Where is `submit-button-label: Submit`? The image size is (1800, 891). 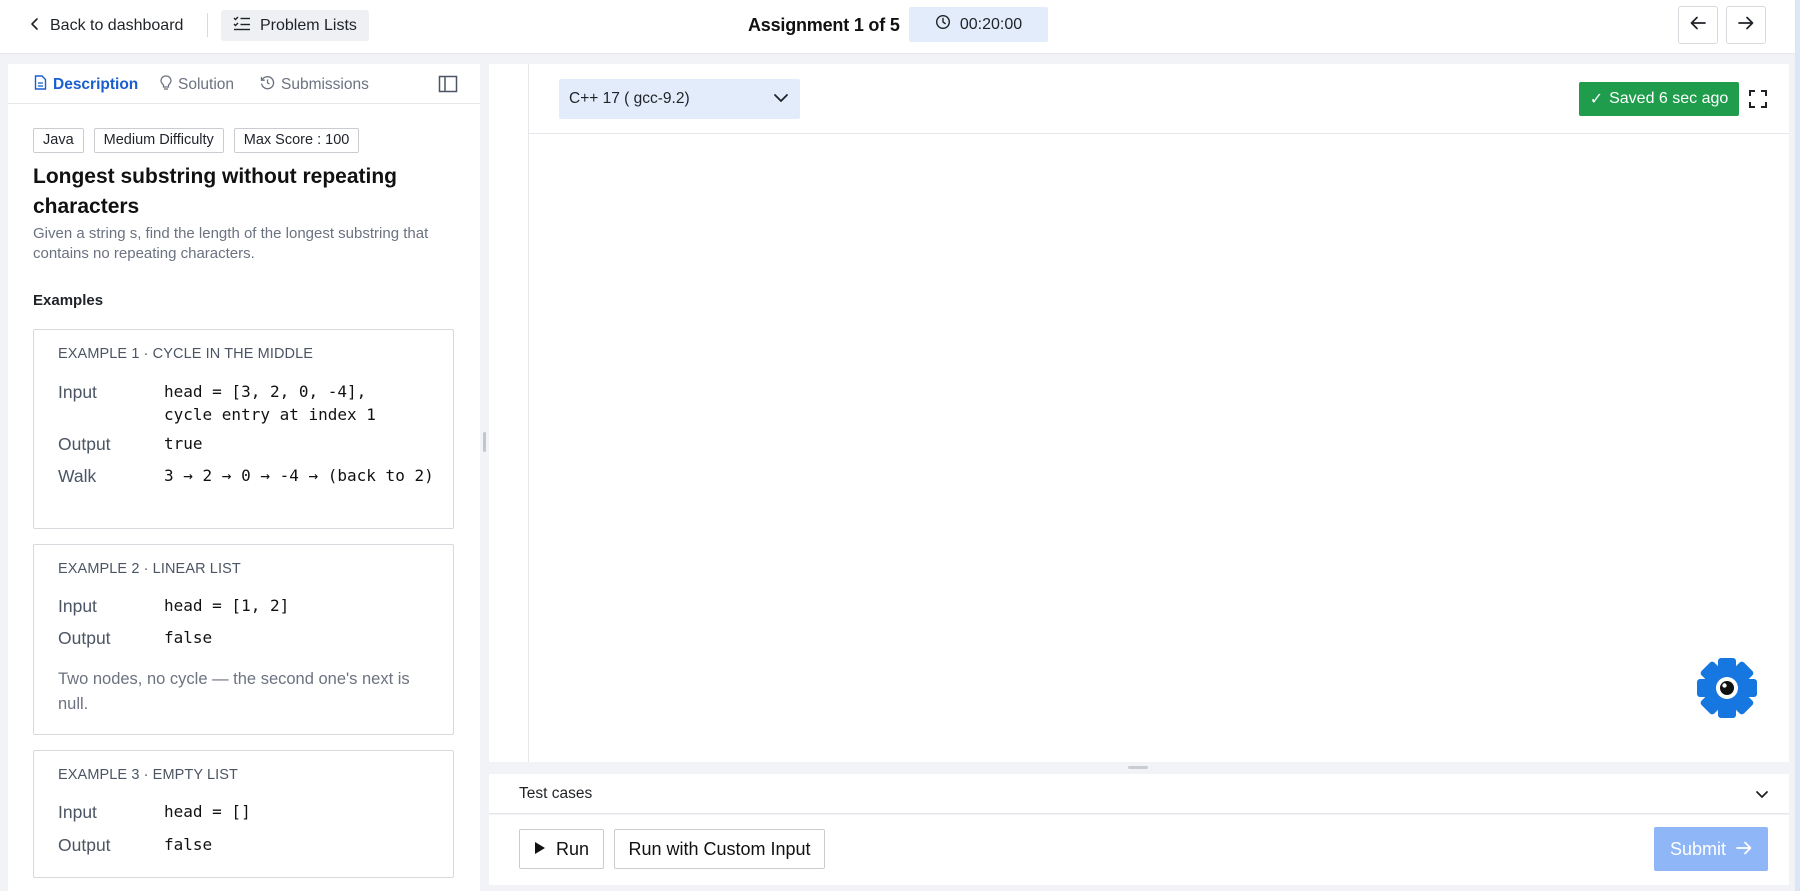 submit-button-label: Submit is located at coordinates (1698, 848).